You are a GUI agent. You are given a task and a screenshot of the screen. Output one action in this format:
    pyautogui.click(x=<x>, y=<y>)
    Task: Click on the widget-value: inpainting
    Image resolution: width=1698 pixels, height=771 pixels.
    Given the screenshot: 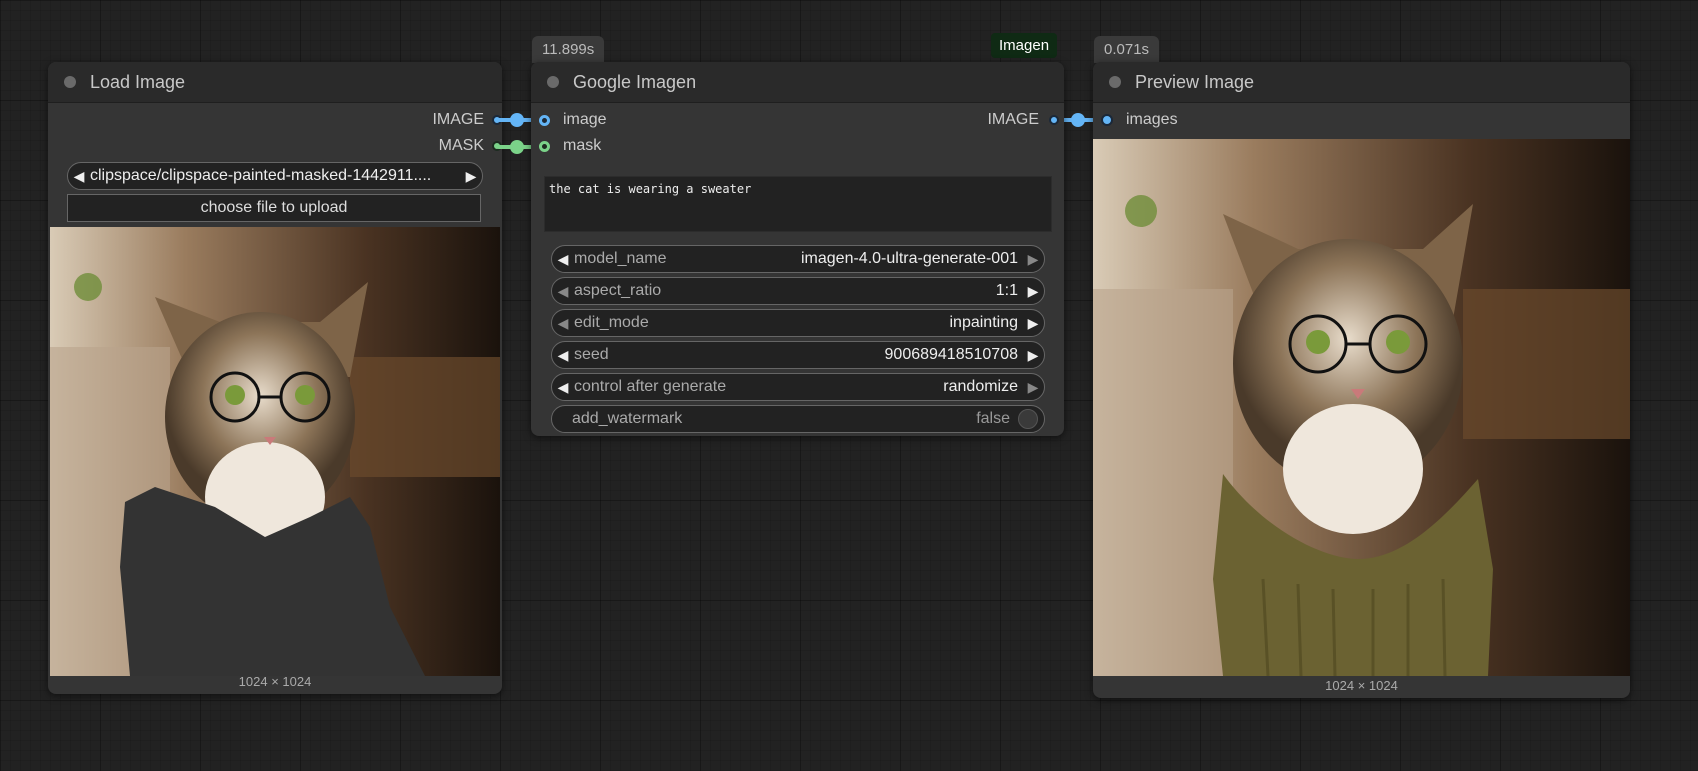 What is the action you would take?
    pyautogui.click(x=984, y=322)
    